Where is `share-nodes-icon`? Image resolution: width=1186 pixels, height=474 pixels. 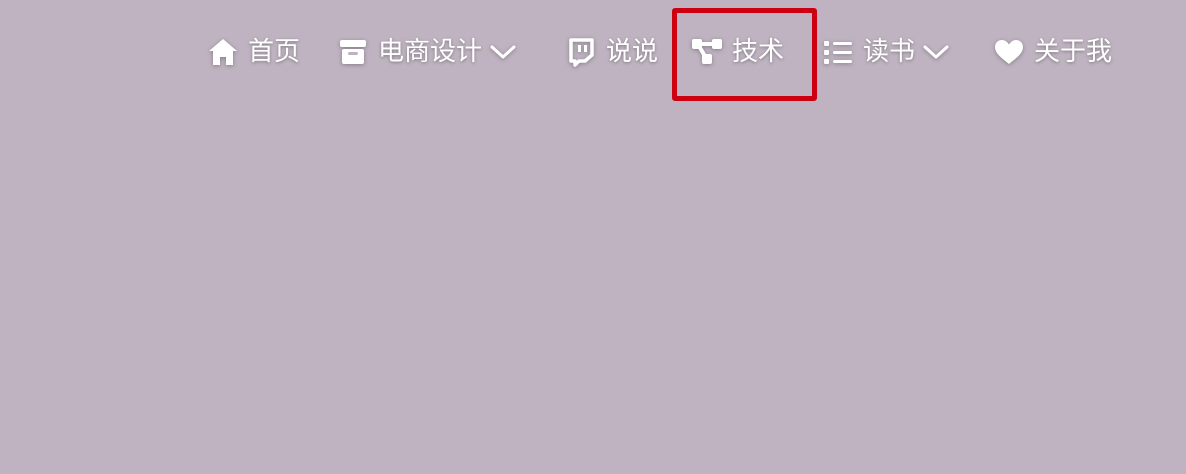 share-nodes-icon is located at coordinates (707, 52).